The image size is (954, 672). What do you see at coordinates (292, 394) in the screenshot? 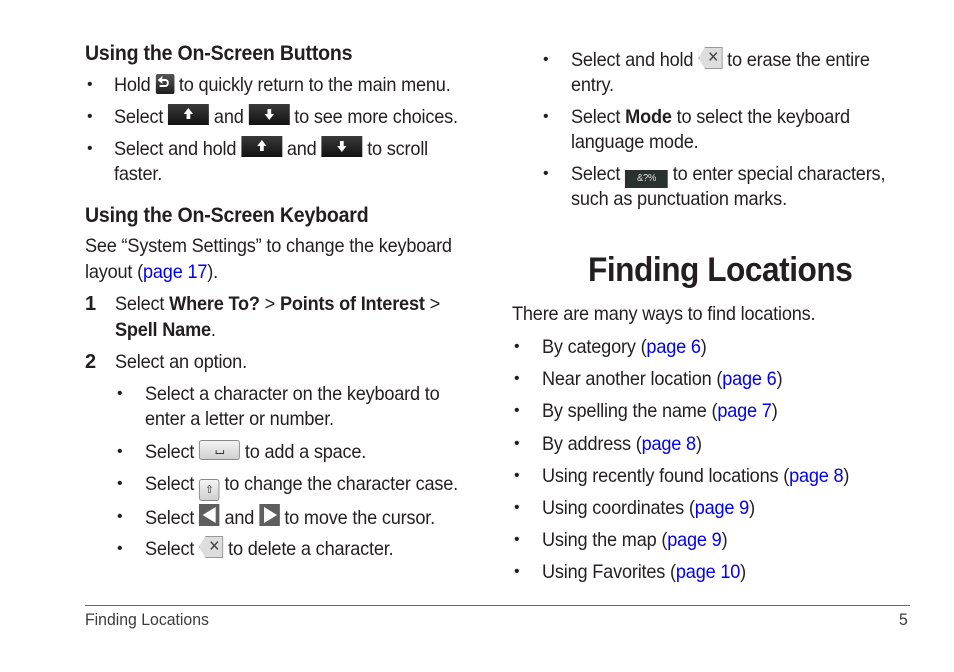
I see `sub-item: Select a character on the keyboard to` at bounding box center [292, 394].